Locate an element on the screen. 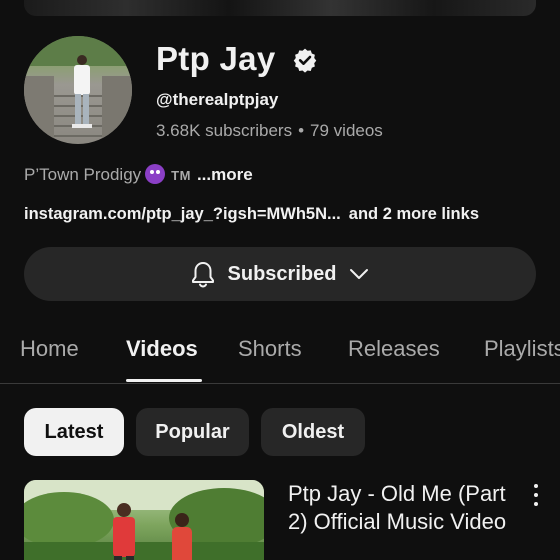 The width and height of the screenshot is (560, 560). more-link: ...more is located at coordinates (225, 174).